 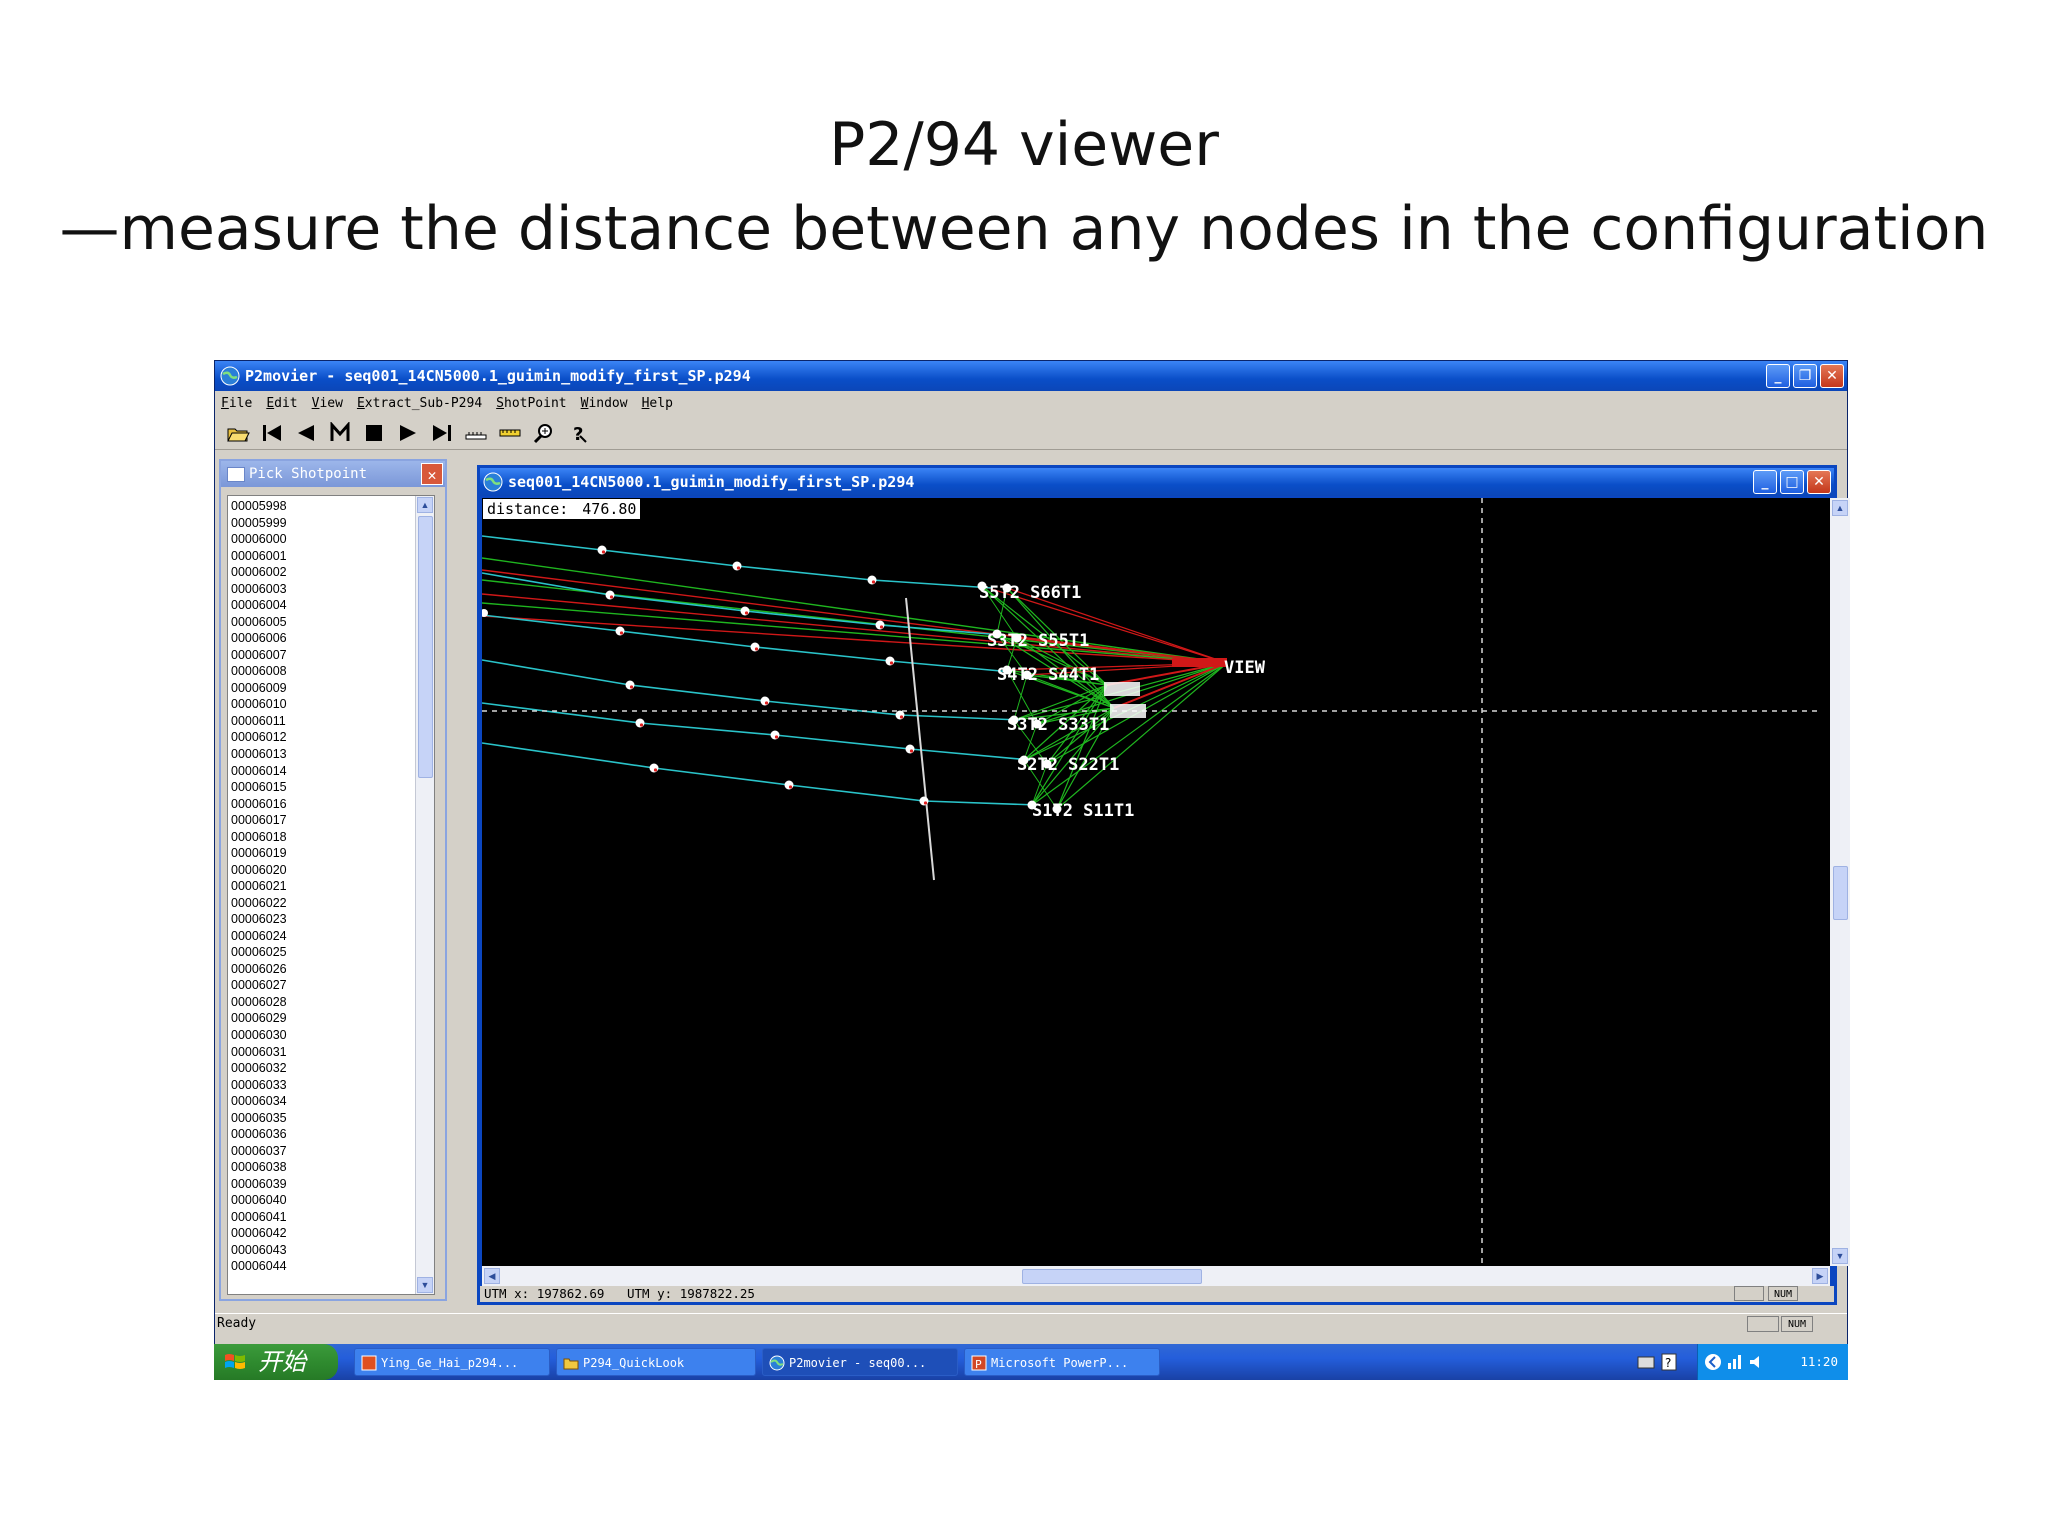 What do you see at coordinates (236, 404) in the screenshot?
I see `menu-file: File` at bounding box center [236, 404].